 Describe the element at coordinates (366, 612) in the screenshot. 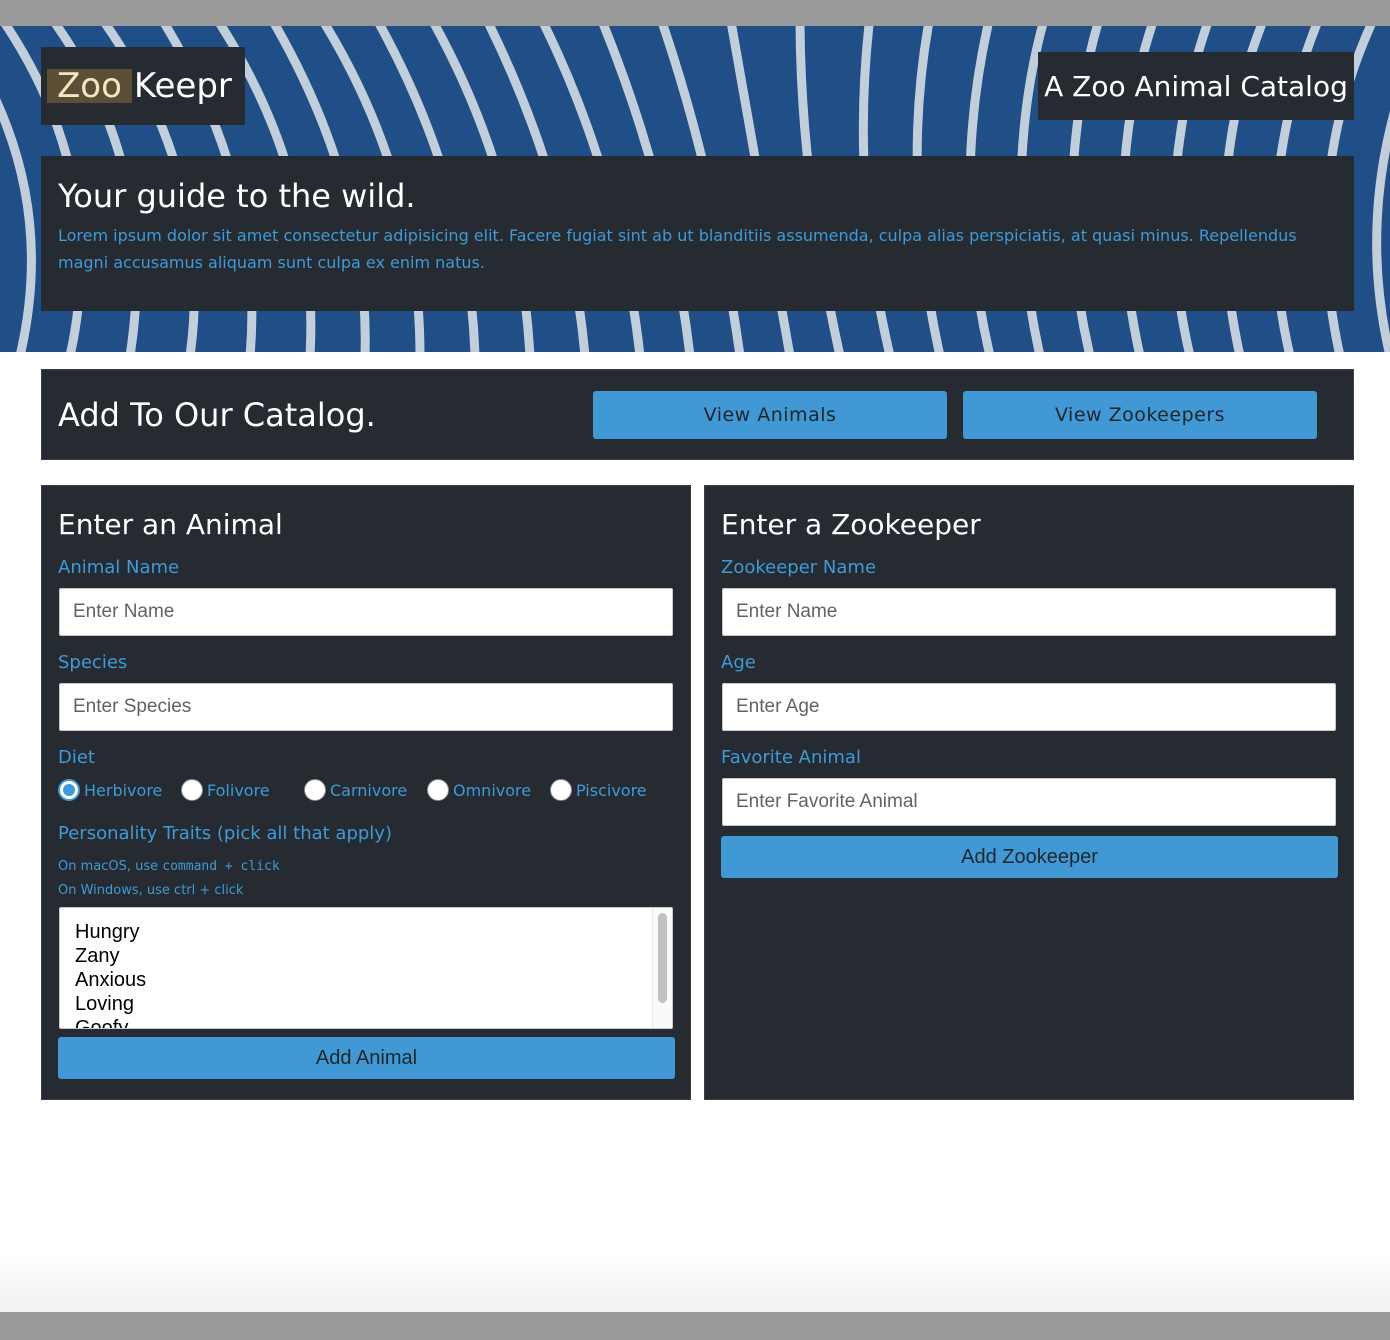

I see `animal-name-input: Enter Name` at that location.